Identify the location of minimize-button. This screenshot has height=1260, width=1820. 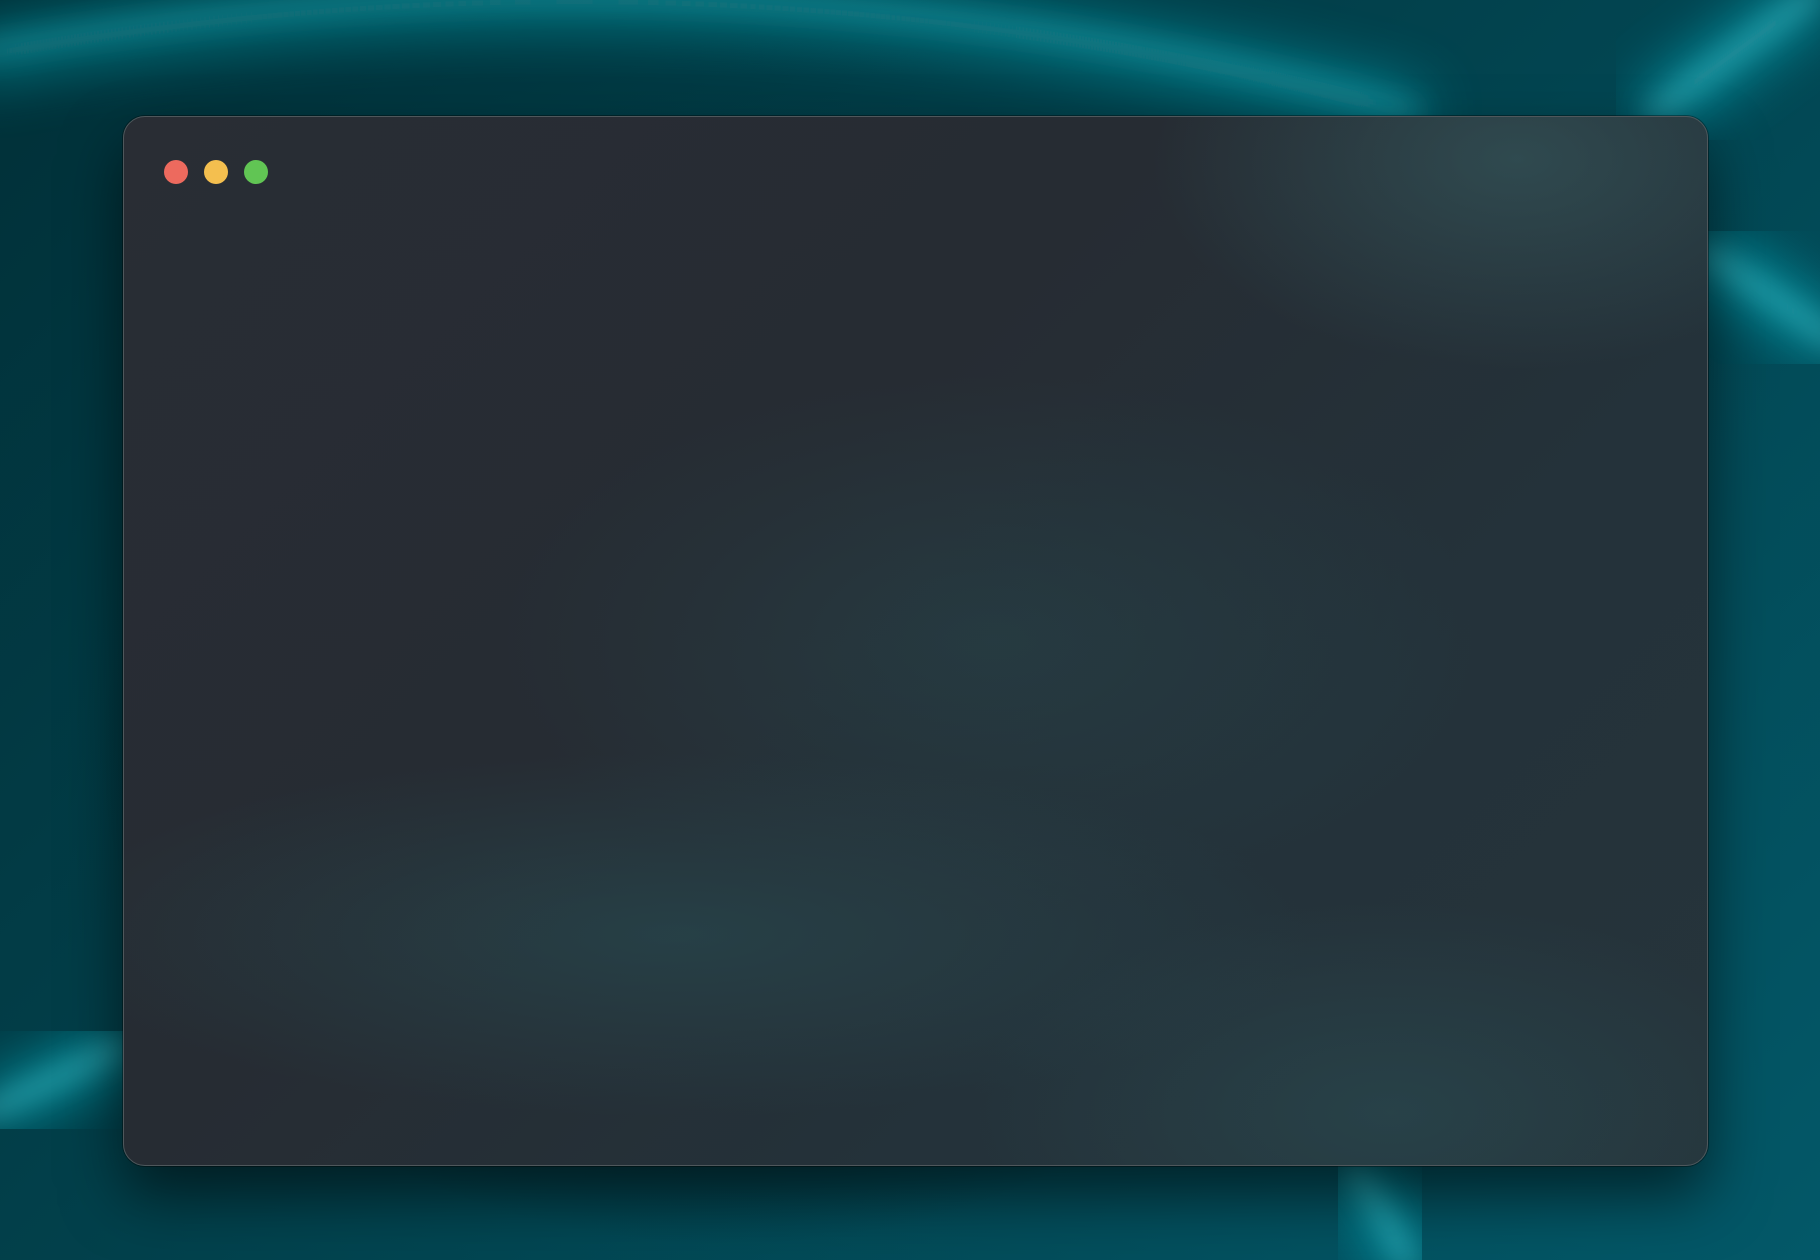
(216, 172).